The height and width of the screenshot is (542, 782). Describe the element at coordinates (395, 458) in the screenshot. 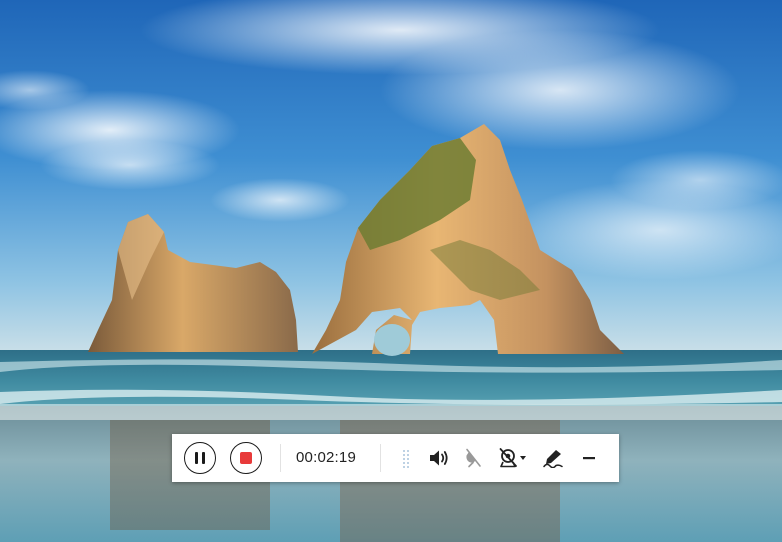

I see `screen-recorder-toolbar: 00:02:19` at that location.